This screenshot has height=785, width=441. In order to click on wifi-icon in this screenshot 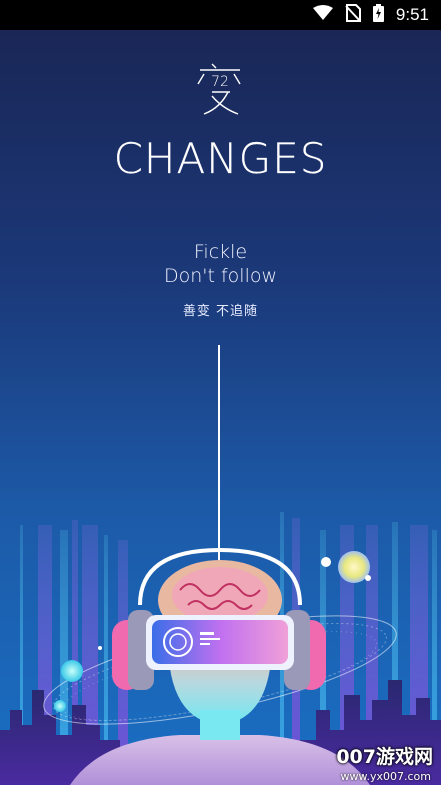, I will do `click(322, 15)`.